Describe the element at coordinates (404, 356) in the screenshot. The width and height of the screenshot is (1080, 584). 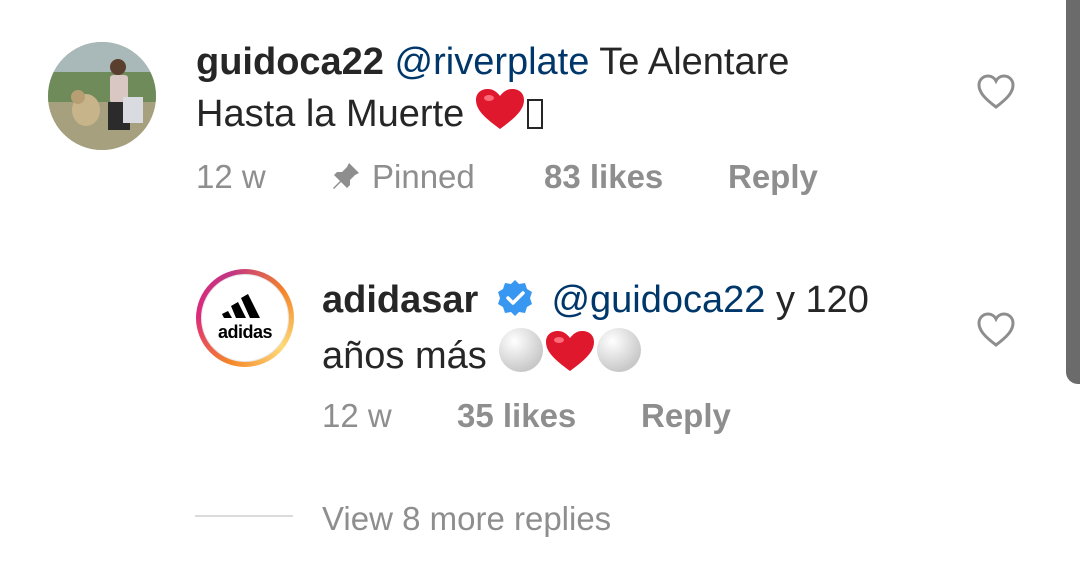
I see `comment-text: años más` at that location.